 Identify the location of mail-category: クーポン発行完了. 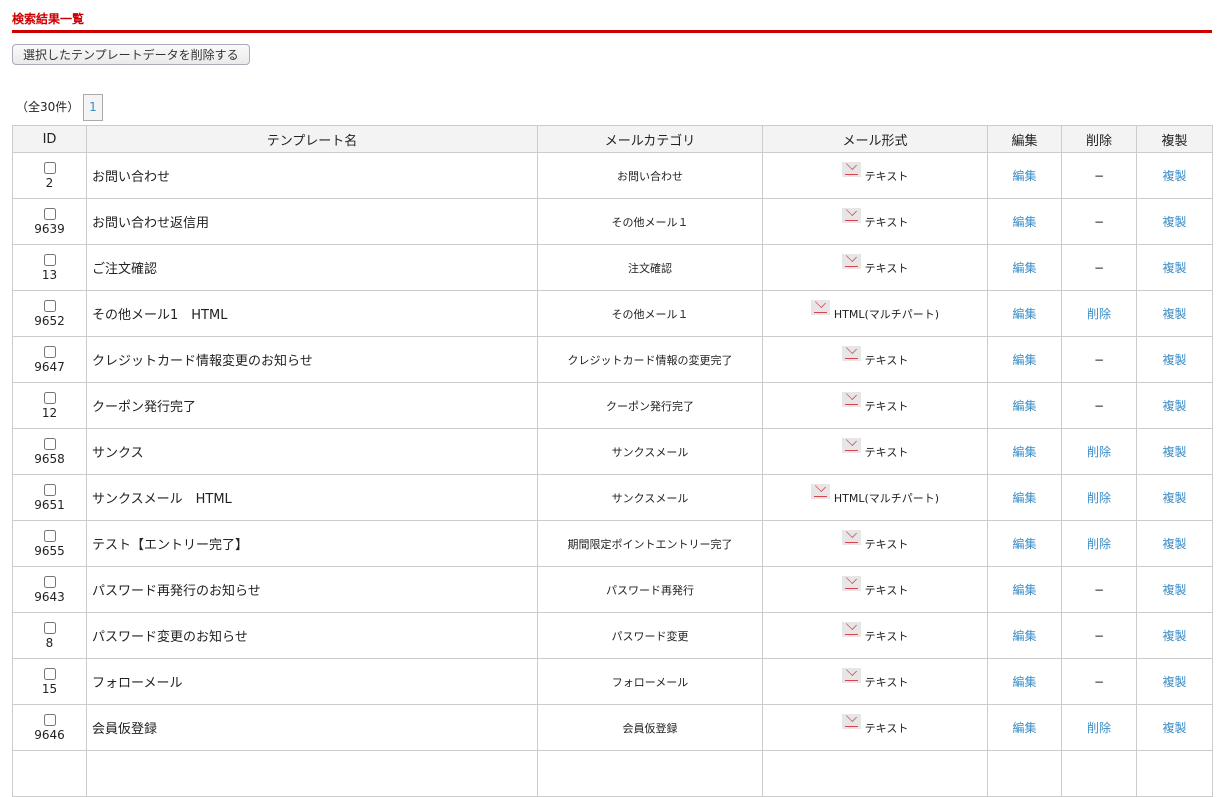
(650, 405).